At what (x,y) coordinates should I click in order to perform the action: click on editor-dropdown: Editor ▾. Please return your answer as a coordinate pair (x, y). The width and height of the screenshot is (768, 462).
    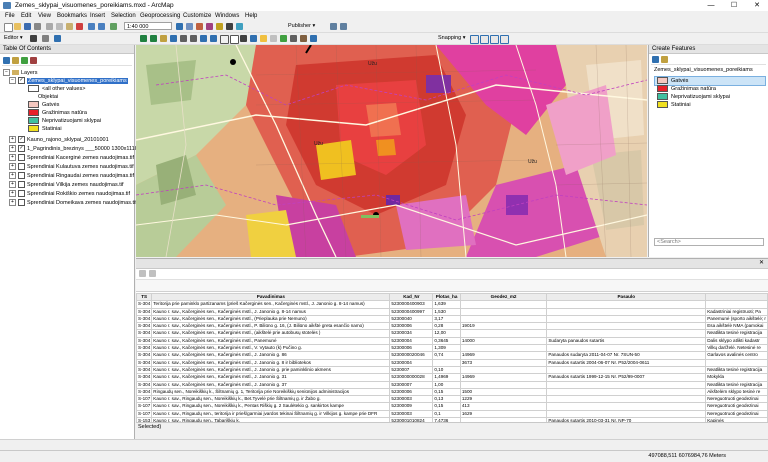
    Looking at the image, I should click on (13, 38).